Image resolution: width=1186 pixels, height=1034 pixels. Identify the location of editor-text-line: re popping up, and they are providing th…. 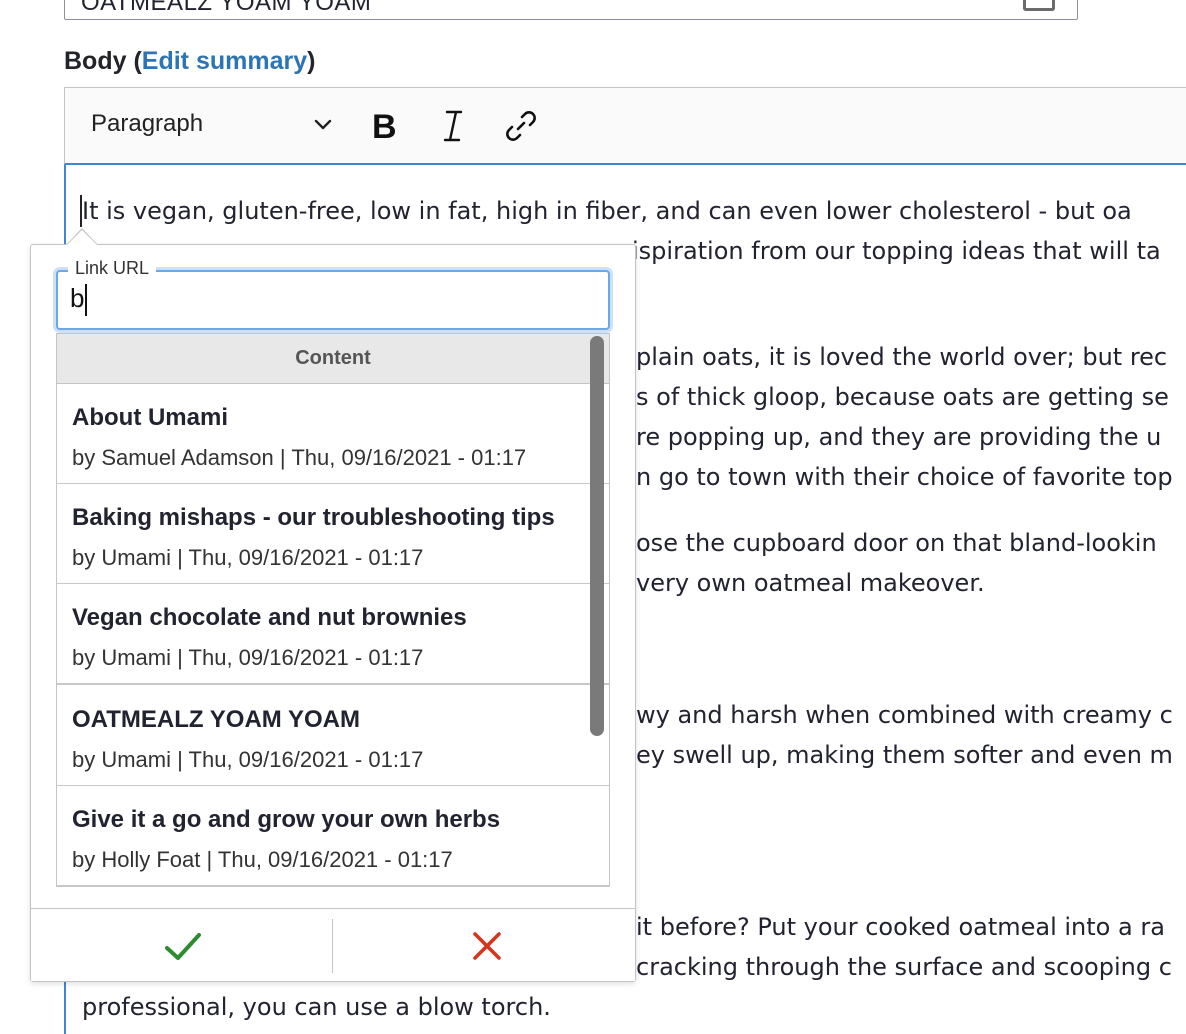
(899, 437).